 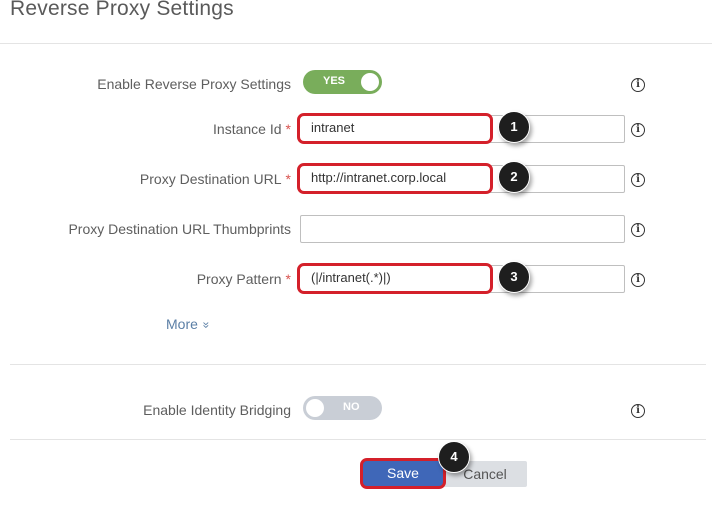 What do you see at coordinates (351, 407) in the screenshot?
I see `toggle-state-text: NO` at bounding box center [351, 407].